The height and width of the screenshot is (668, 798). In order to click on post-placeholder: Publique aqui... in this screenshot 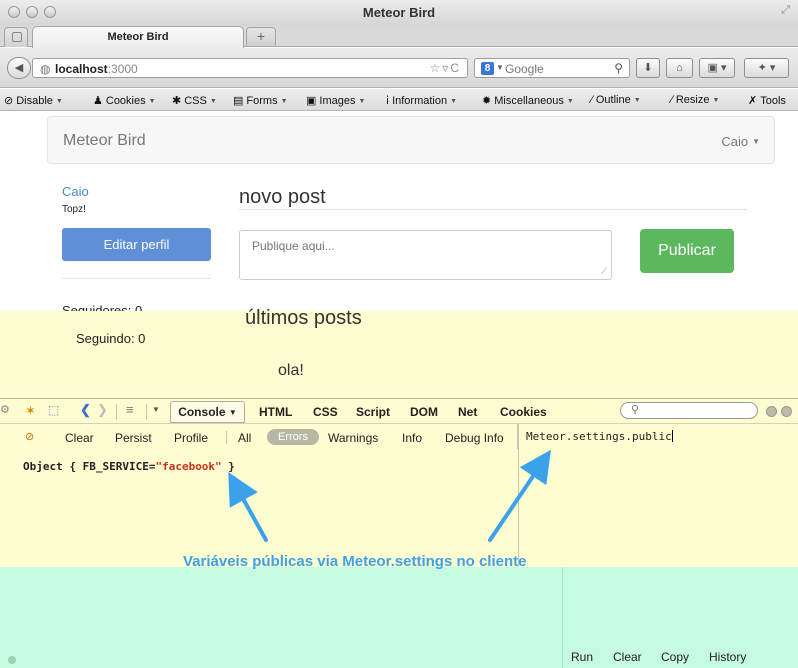, I will do `click(293, 246)`.